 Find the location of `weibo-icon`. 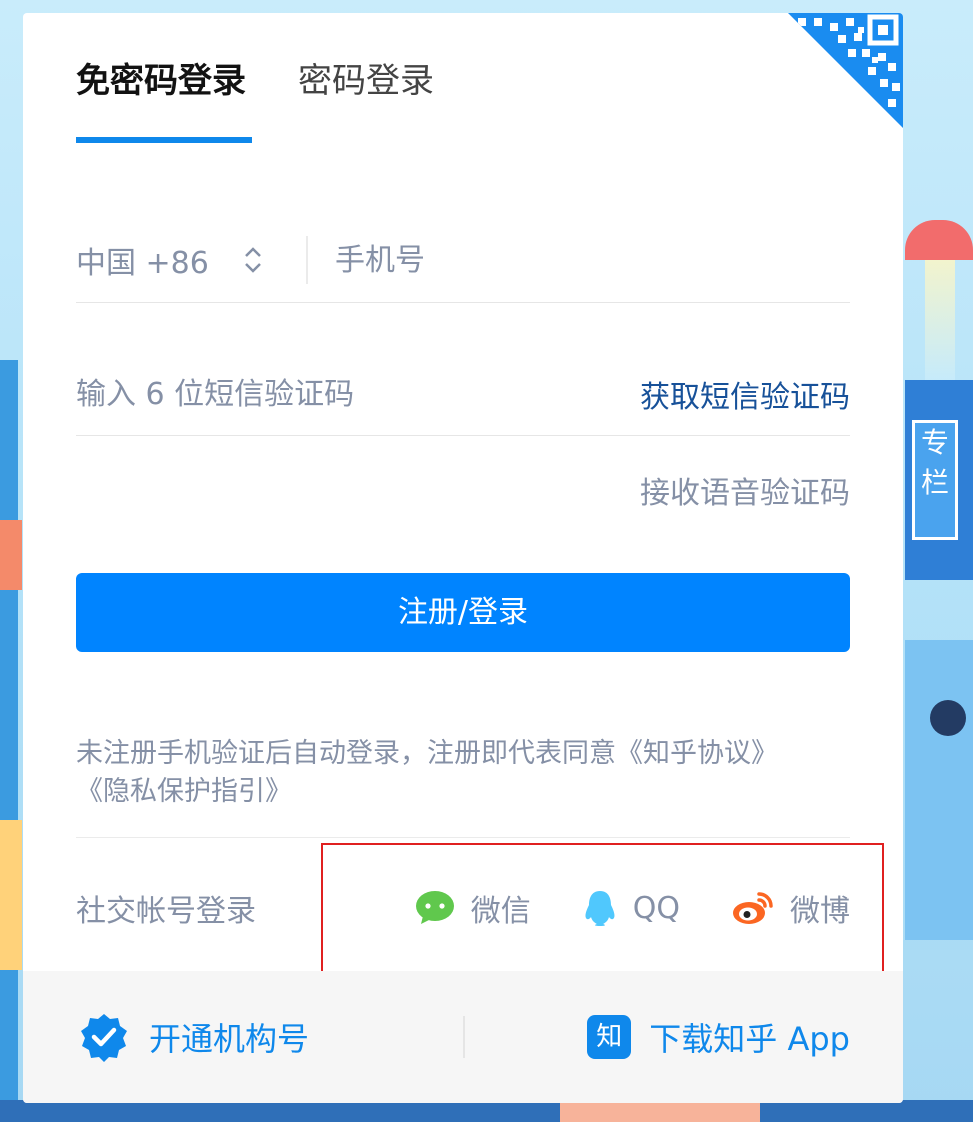

weibo-icon is located at coordinates (753, 908).